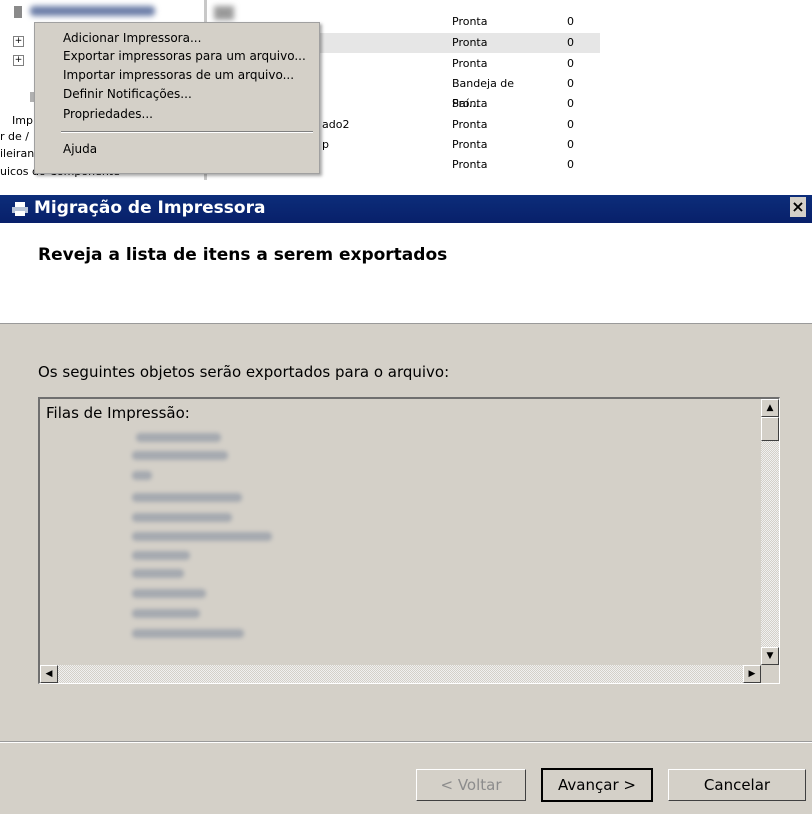 The image size is (812, 814). Describe the element at coordinates (118, 413) in the screenshot. I see `list-heading: Filas de Impressão:` at that location.